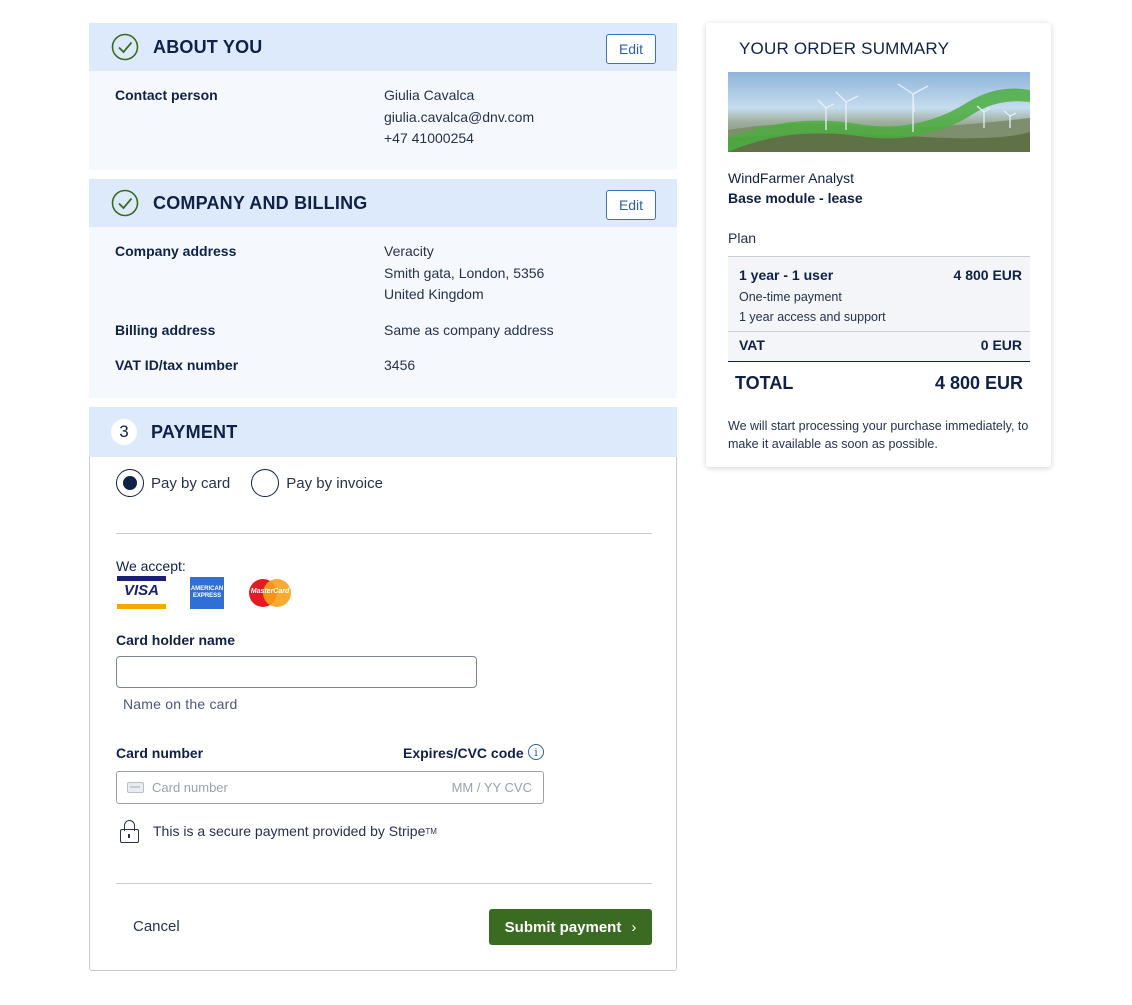 This screenshot has width=1132, height=1005. I want to click on amex-logo-icon: AMERICAN EXPRESS, so click(207, 592).